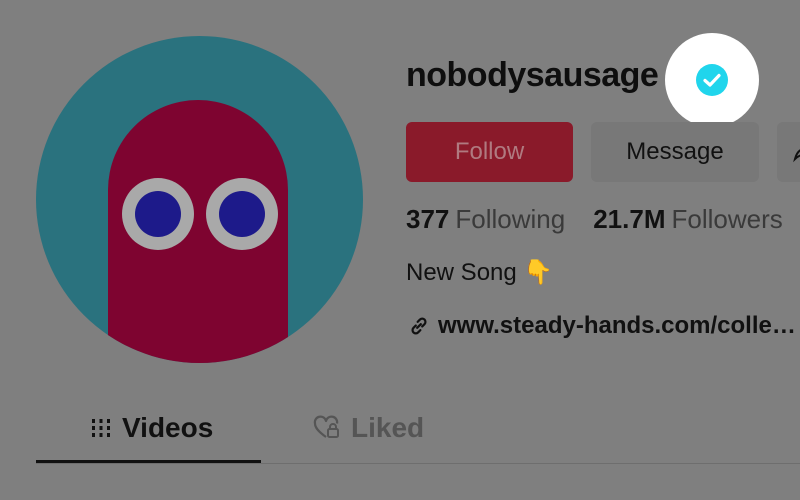 This screenshot has width=800, height=500. Describe the element at coordinates (796, 156) in the screenshot. I see `share-icon` at that location.